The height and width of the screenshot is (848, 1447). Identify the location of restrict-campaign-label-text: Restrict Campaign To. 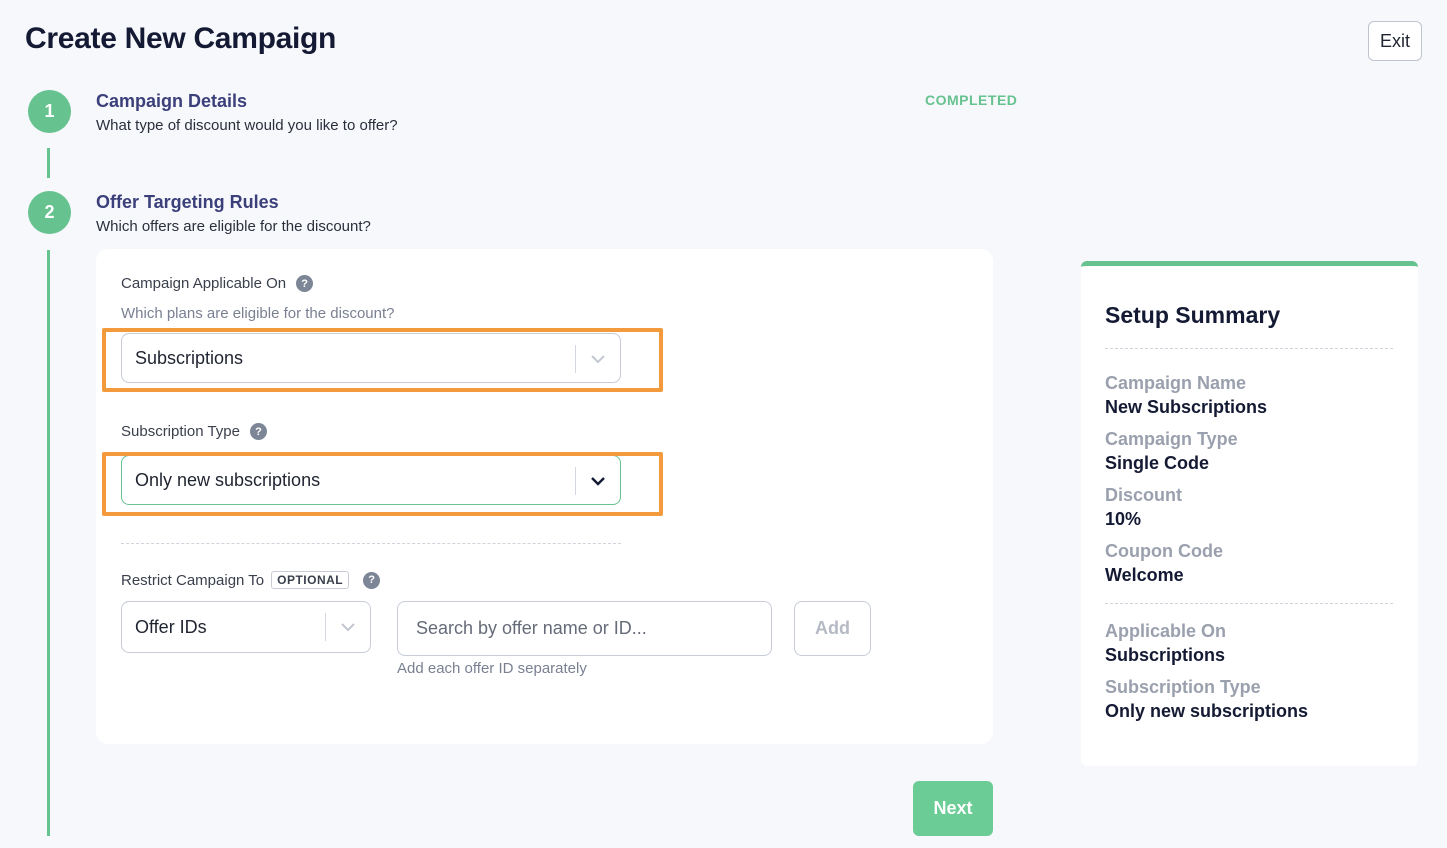
(193, 580).